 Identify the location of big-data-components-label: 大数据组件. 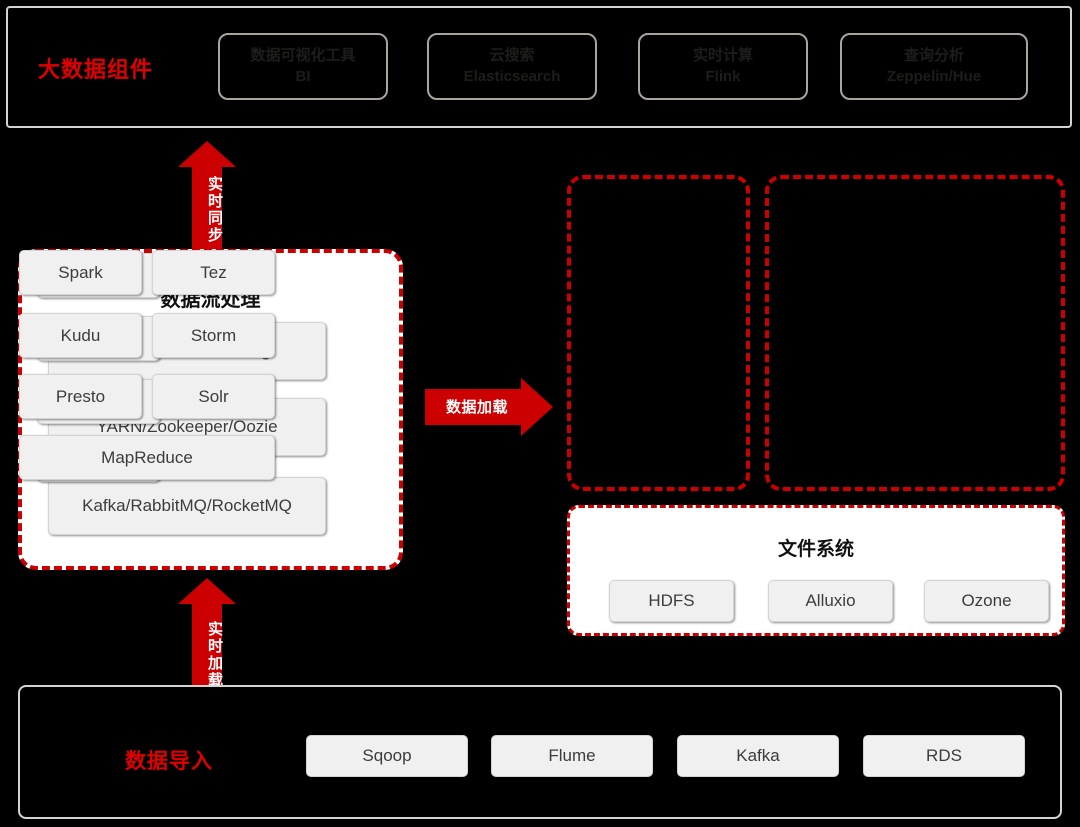
(96, 69).